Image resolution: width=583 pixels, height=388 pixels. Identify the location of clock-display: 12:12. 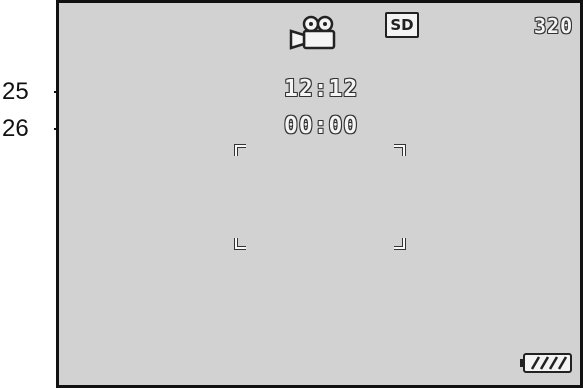
(321, 89).